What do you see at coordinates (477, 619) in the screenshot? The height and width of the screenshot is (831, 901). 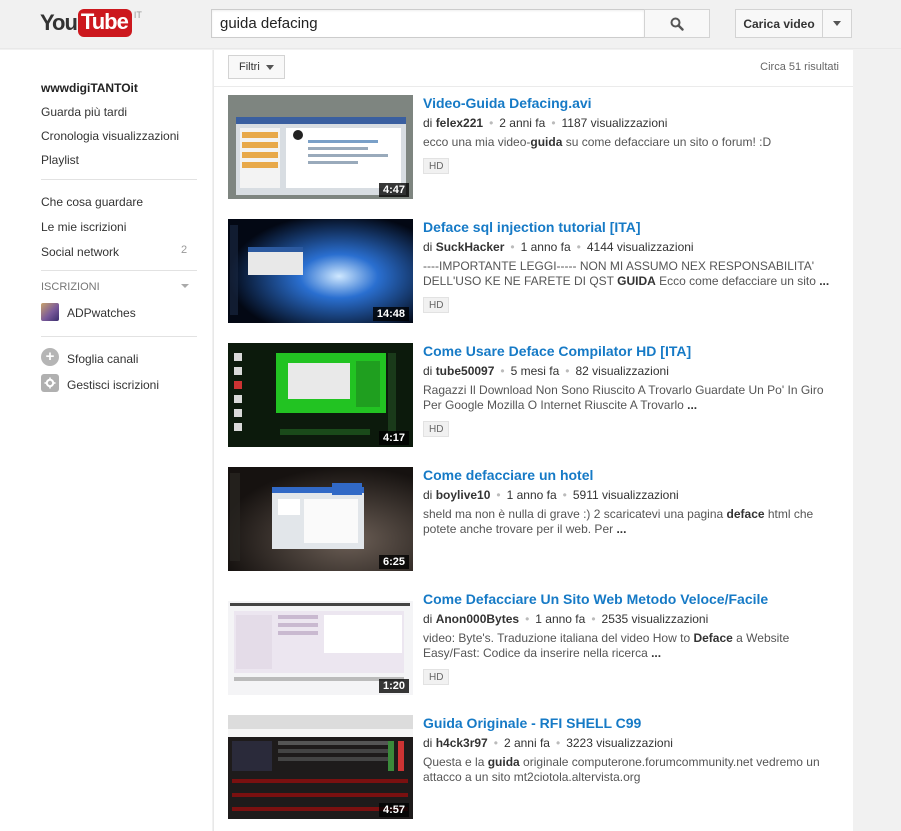 I see `channel-link: Anon000Bytes` at bounding box center [477, 619].